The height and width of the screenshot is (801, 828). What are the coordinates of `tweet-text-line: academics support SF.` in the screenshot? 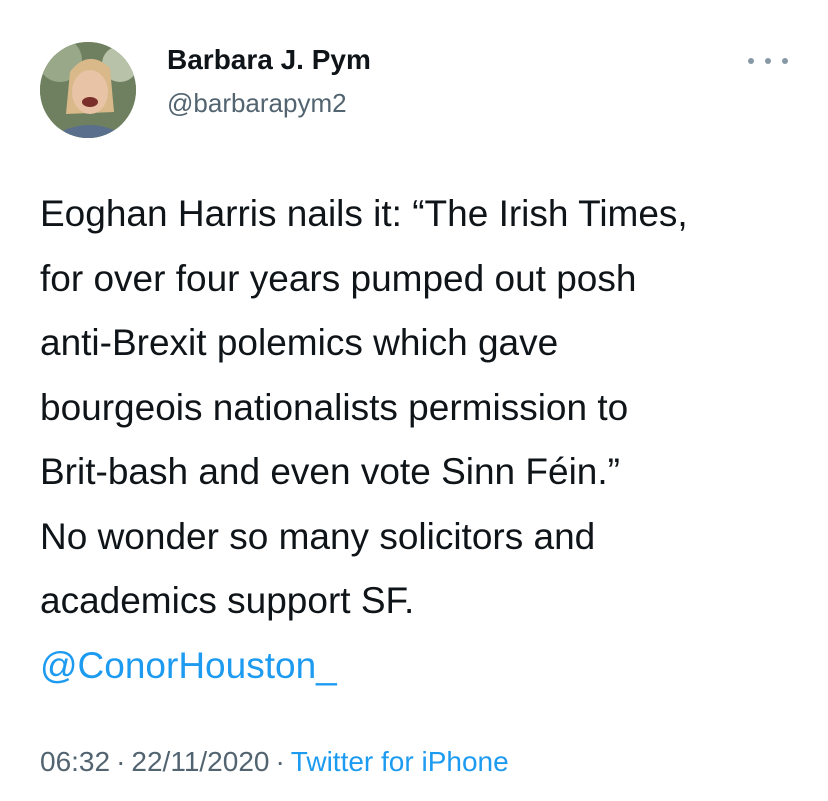 It's located at (227, 600).